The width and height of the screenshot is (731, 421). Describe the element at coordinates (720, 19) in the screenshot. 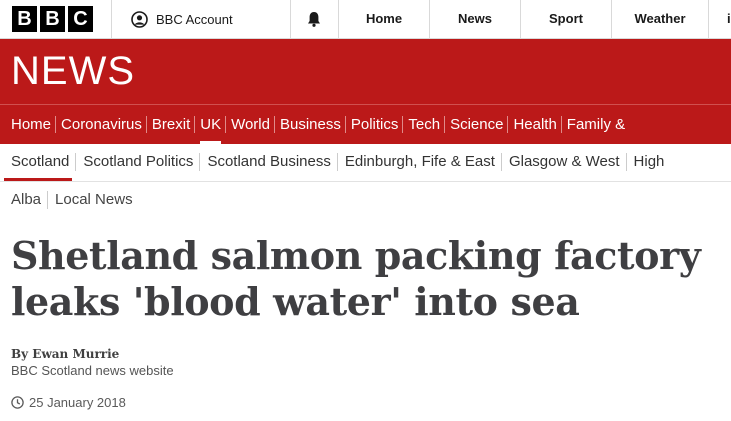

I see `global-nav-iplayer: i` at that location.